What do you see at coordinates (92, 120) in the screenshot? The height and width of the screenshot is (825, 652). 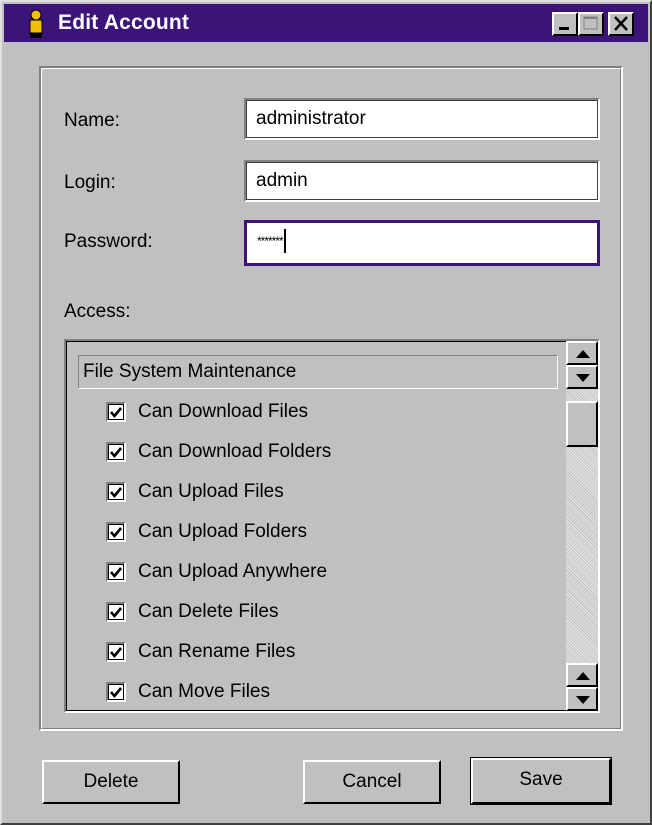 I see `name-label: Name:` at bounding box center [92, 120].